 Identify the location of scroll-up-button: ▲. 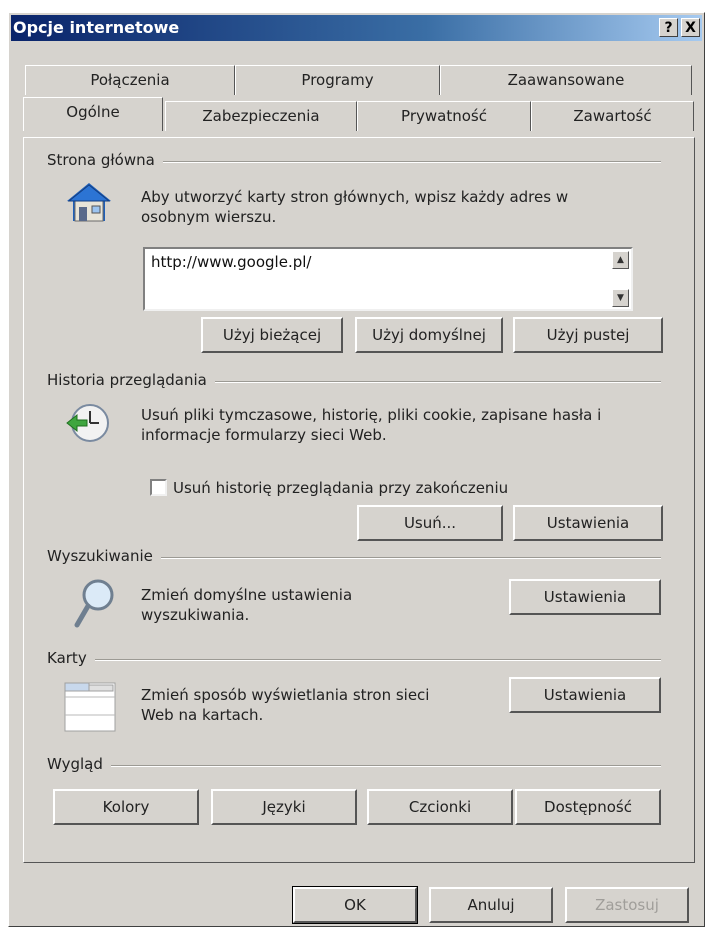
(620, 260).